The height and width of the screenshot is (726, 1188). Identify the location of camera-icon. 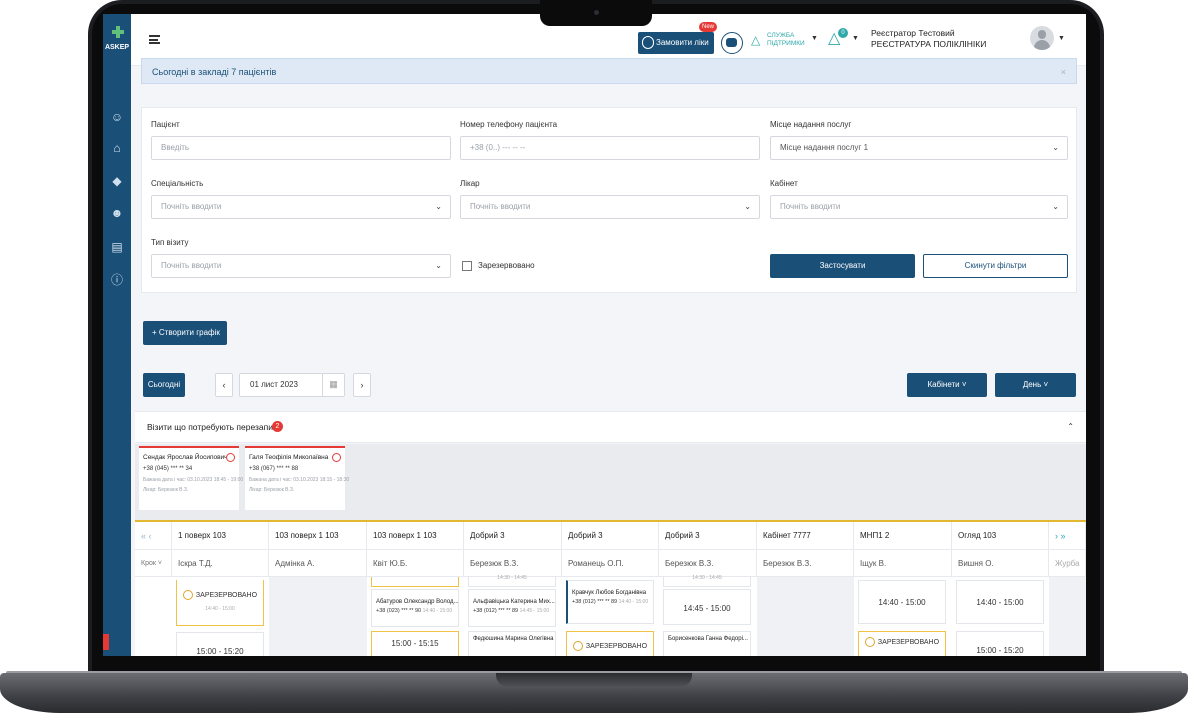
(596, 12).